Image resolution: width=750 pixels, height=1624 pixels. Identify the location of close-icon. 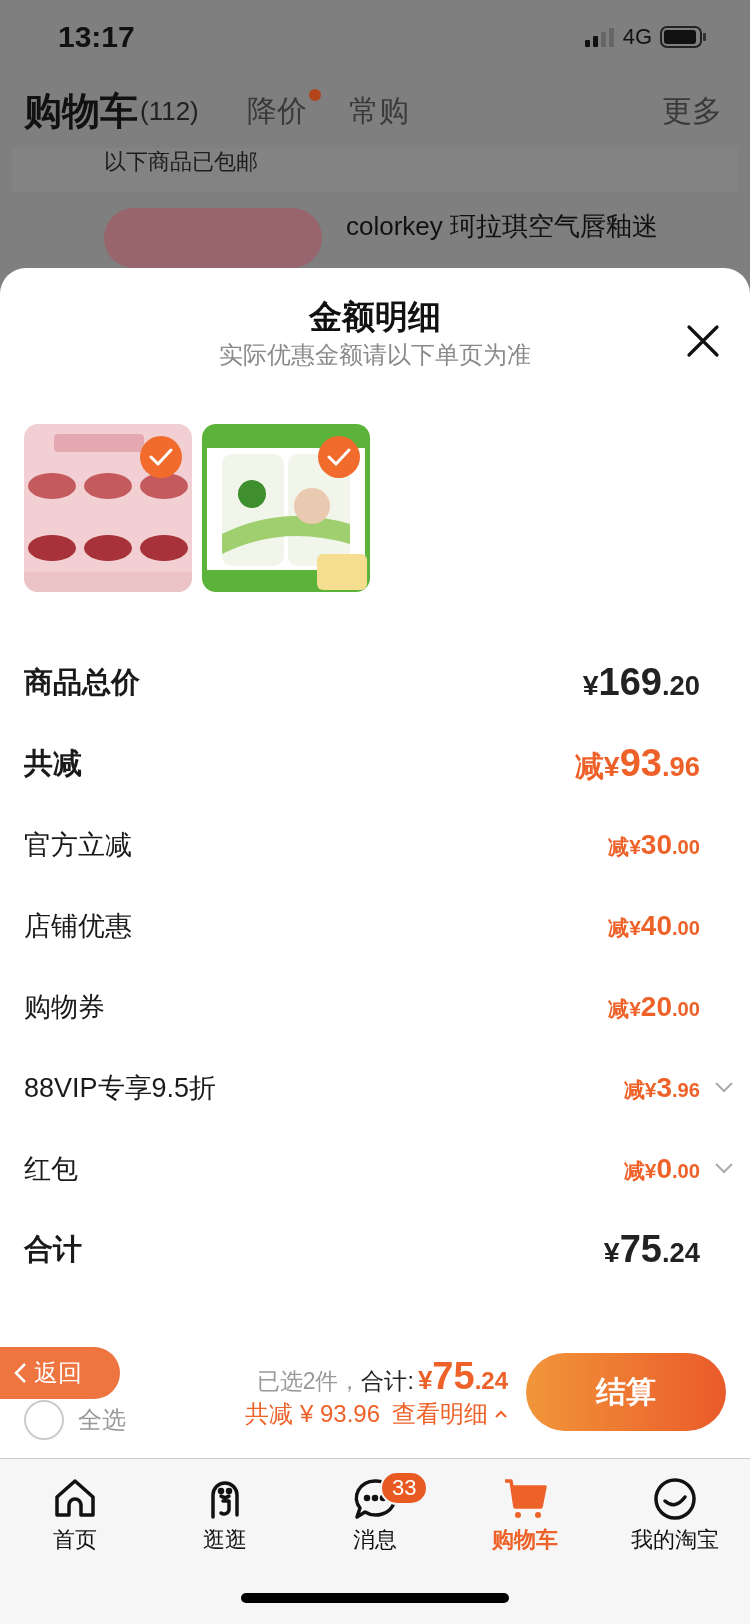
(703, 341).